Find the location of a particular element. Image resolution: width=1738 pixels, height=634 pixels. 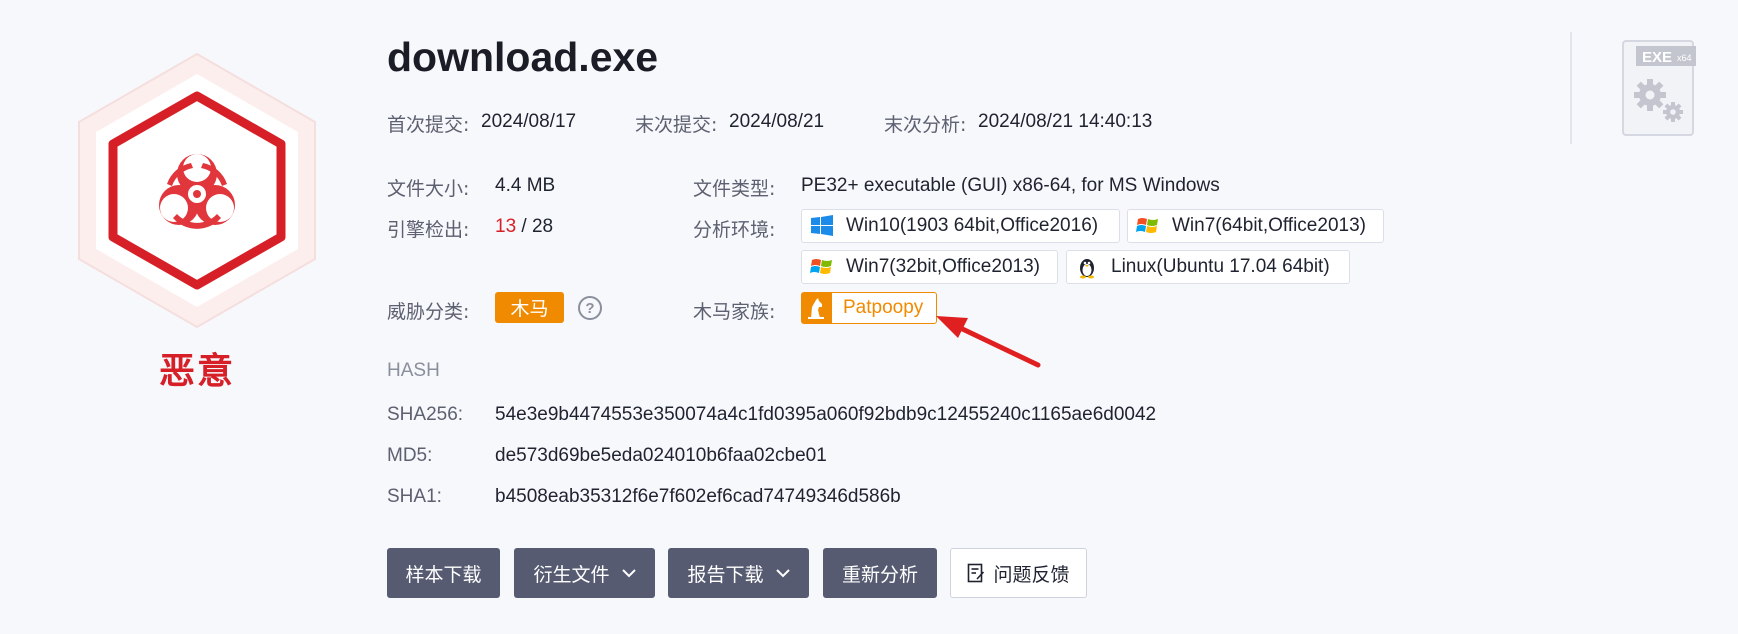

env-tag-win10: Win10(1903 64bit,Office2016) is located at coordinates (960, 226).